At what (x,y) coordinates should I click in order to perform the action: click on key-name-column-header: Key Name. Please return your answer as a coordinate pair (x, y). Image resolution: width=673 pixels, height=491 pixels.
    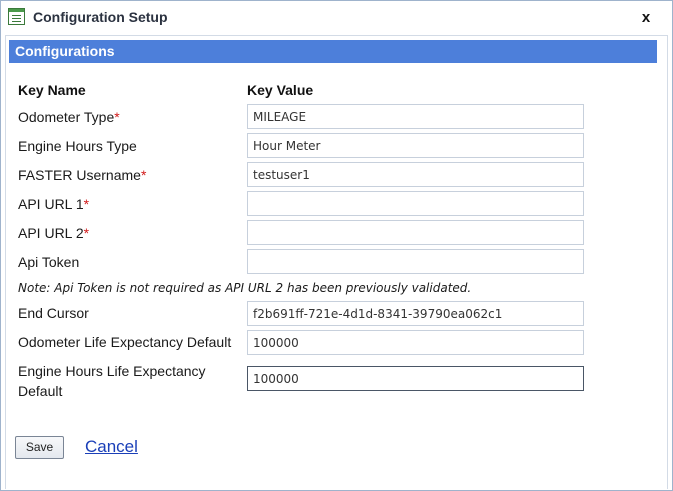
    Looking at the image, I should click on (52, 90).